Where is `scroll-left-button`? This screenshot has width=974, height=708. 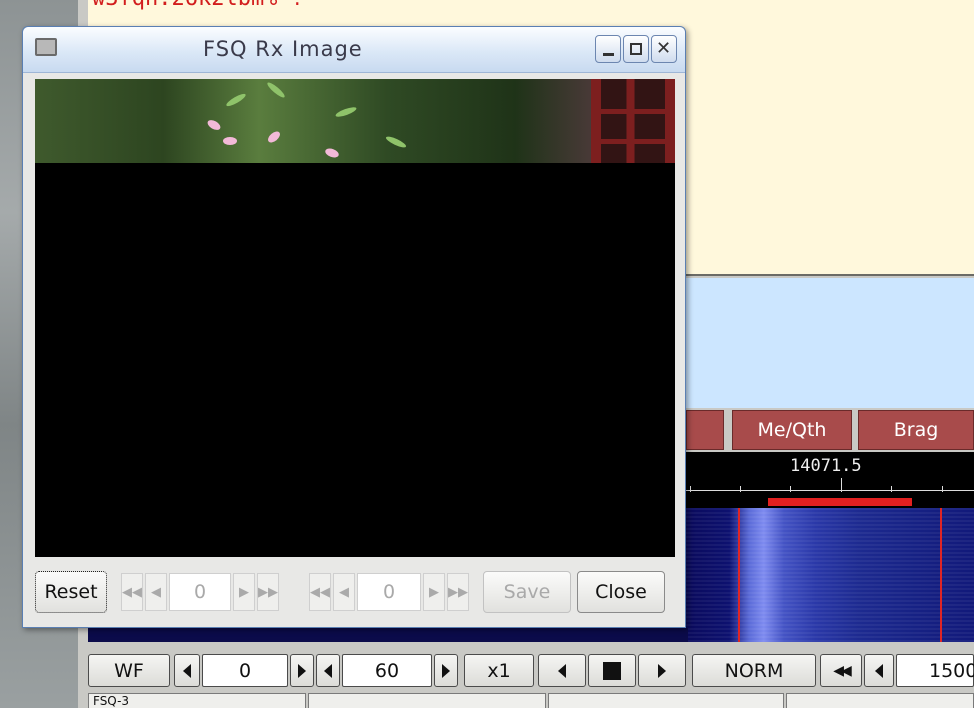 scroll-left-button is located at coordinates (562, 670).